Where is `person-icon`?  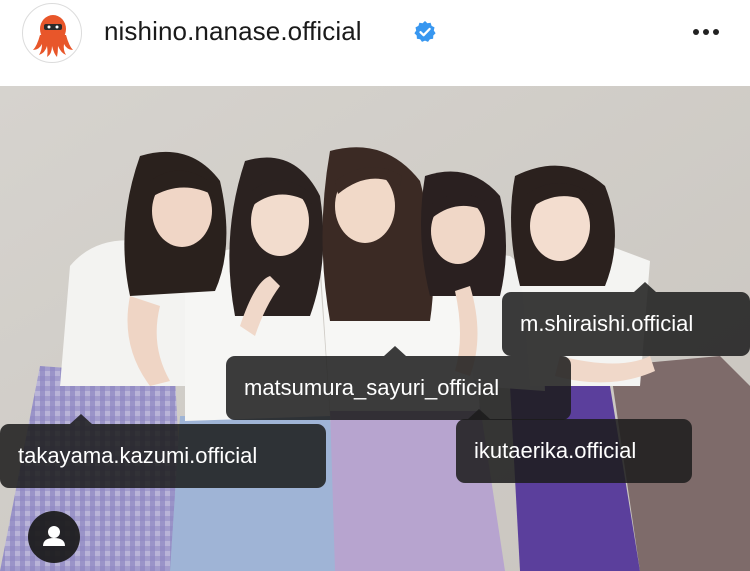
person-icon is located at coordinates (54, 536).